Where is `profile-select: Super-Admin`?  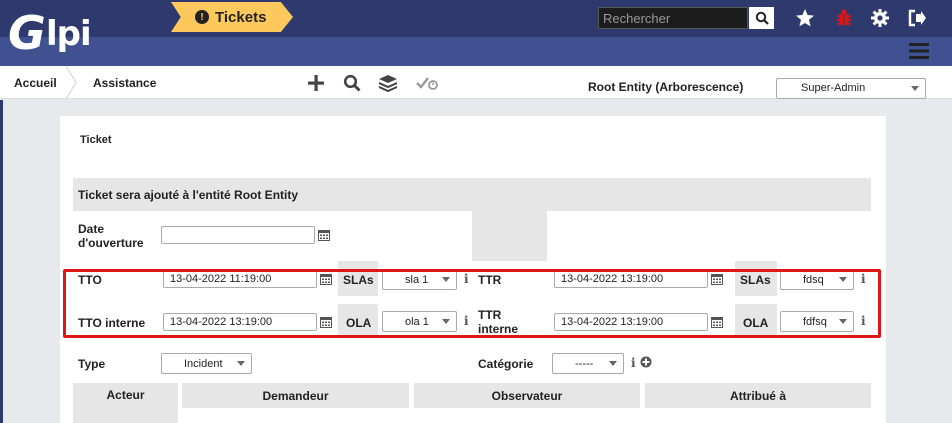
profile-select: Super-Admin is located at coordinates (851, 88).